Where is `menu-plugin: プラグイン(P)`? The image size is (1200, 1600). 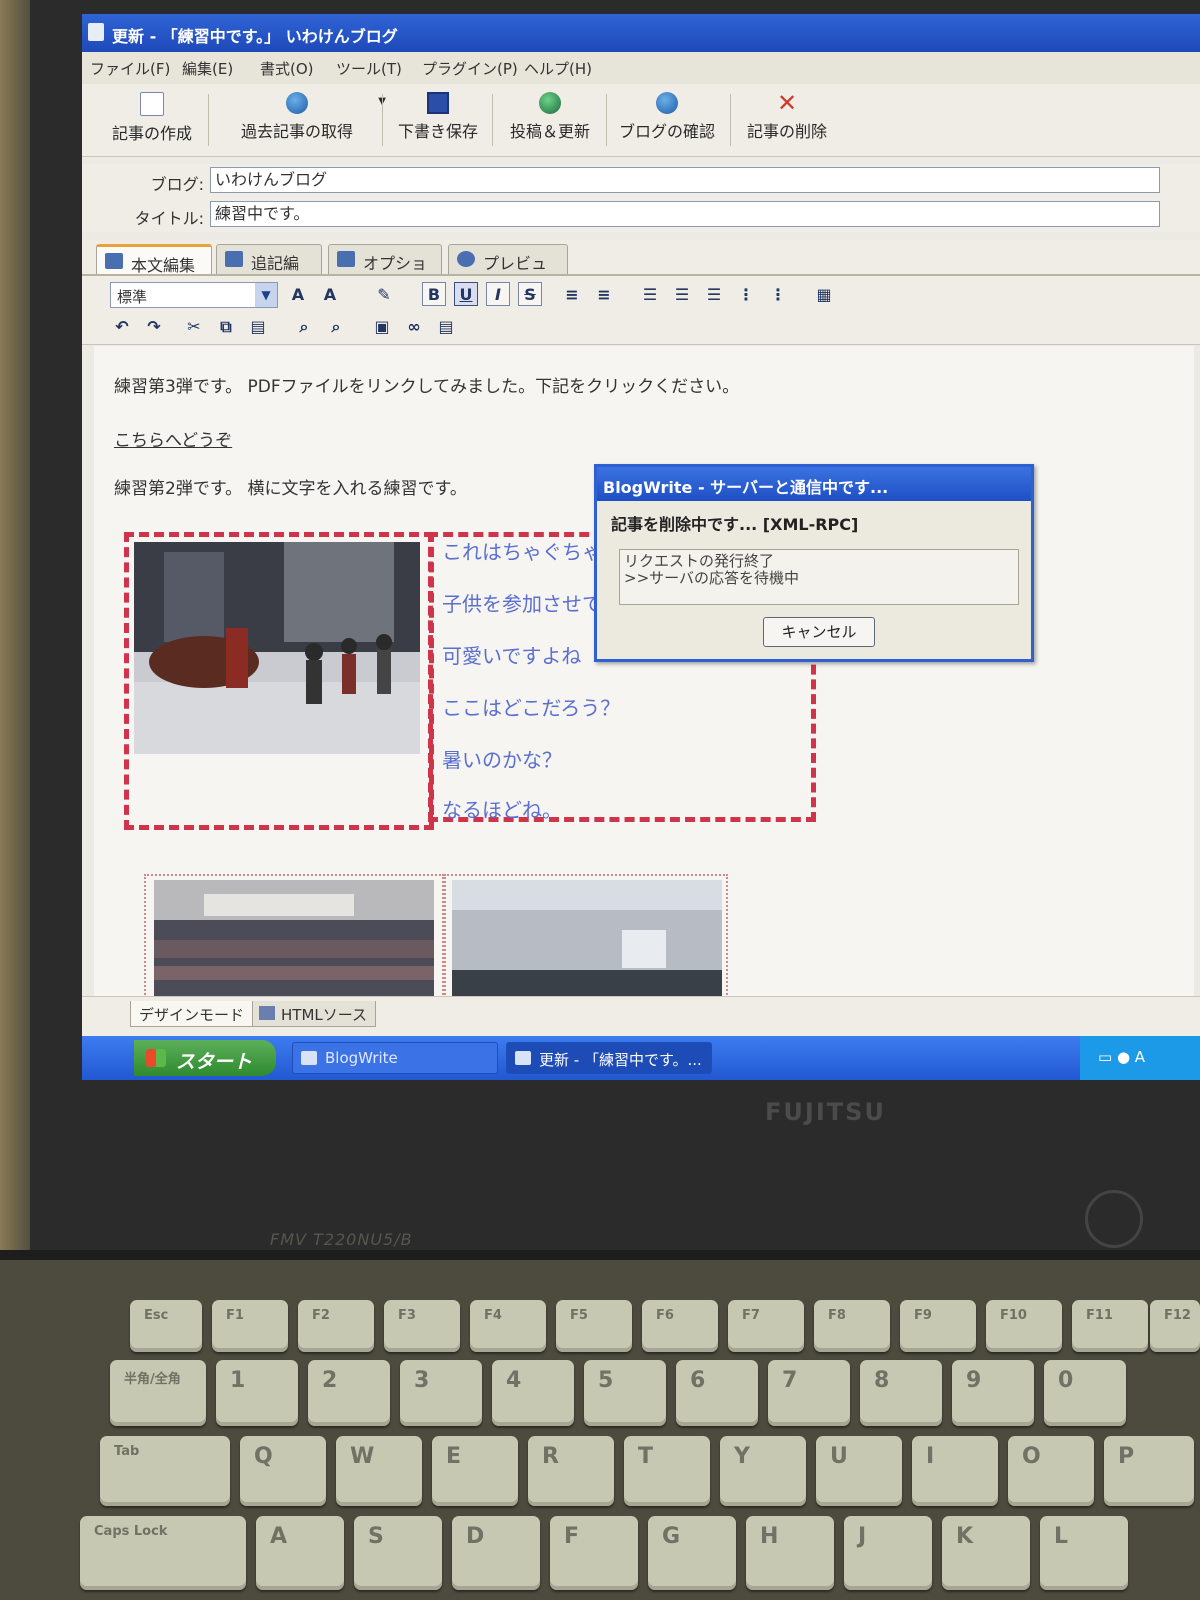
menu-plugin: プラグイン(P) is located at coordinates (470, 68).